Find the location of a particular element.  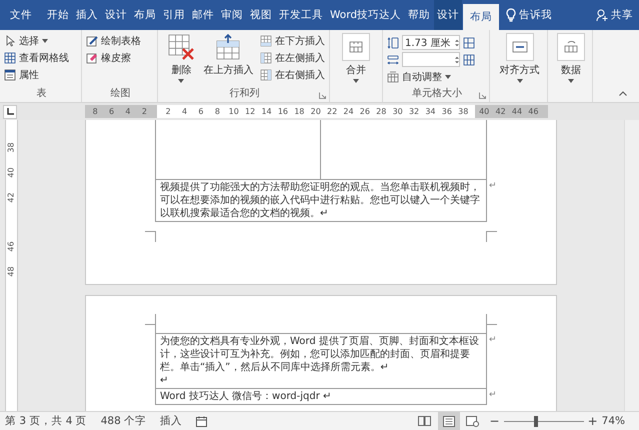

read-mode-icon is located at coordinates (425, 421).